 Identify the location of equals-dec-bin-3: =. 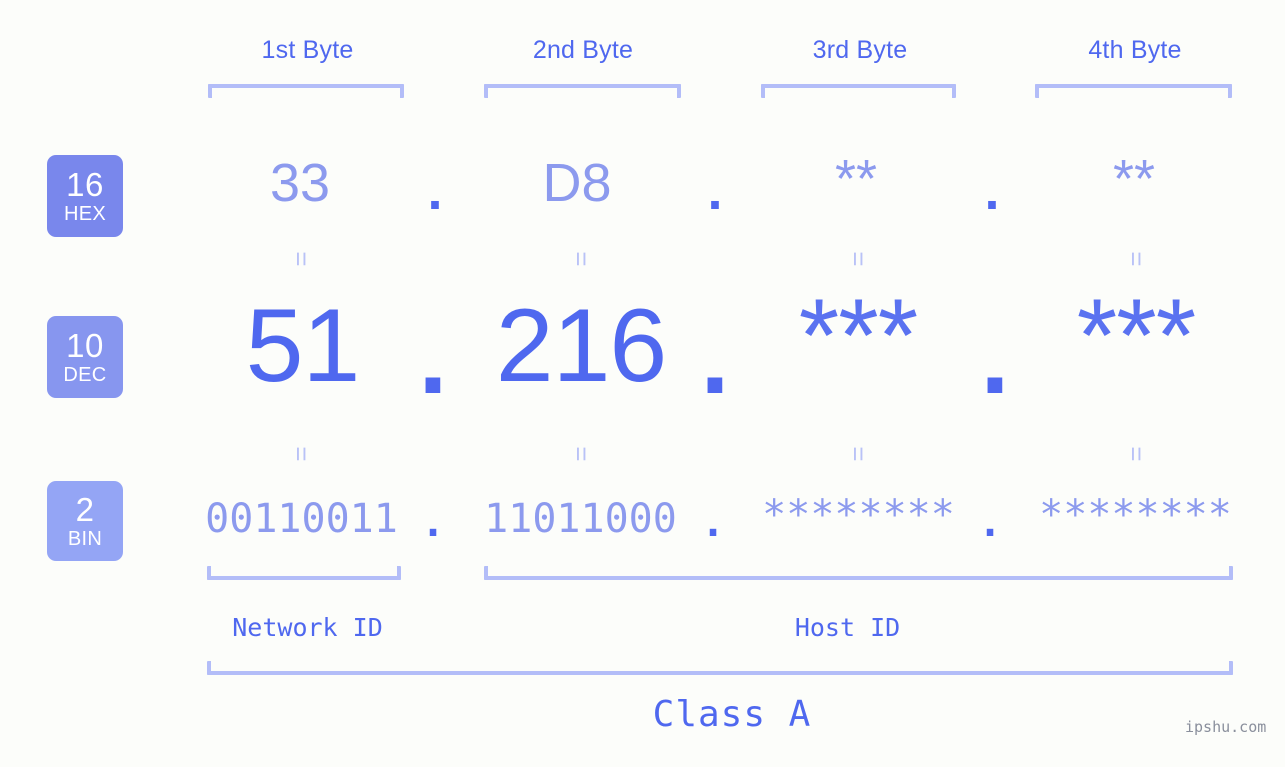
(858, 453).